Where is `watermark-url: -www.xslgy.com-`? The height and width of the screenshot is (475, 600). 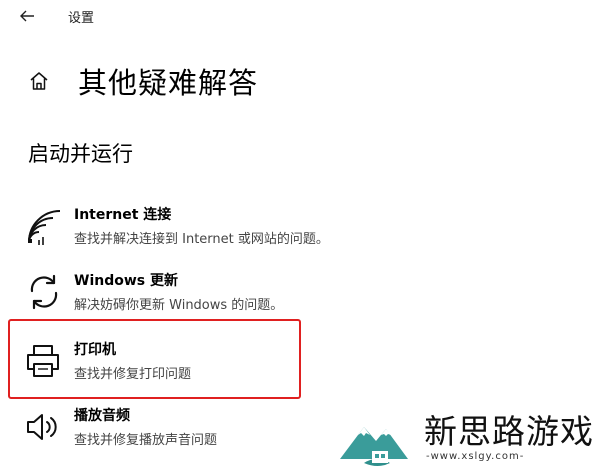
watermark-url: -www.xslgy.com- is located at coordinates (475, 456).